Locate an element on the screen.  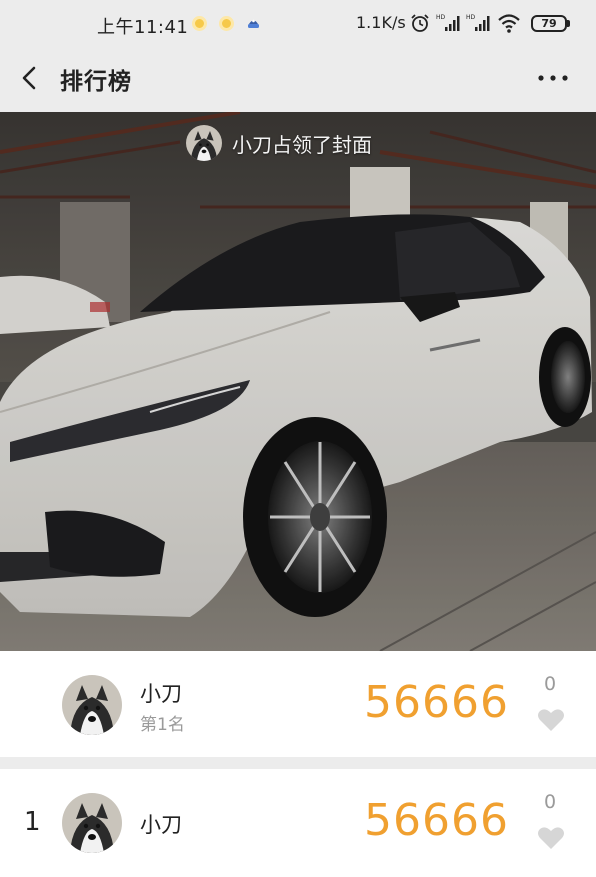
rank-label: 第1名 is located at coordinates (162, 725).